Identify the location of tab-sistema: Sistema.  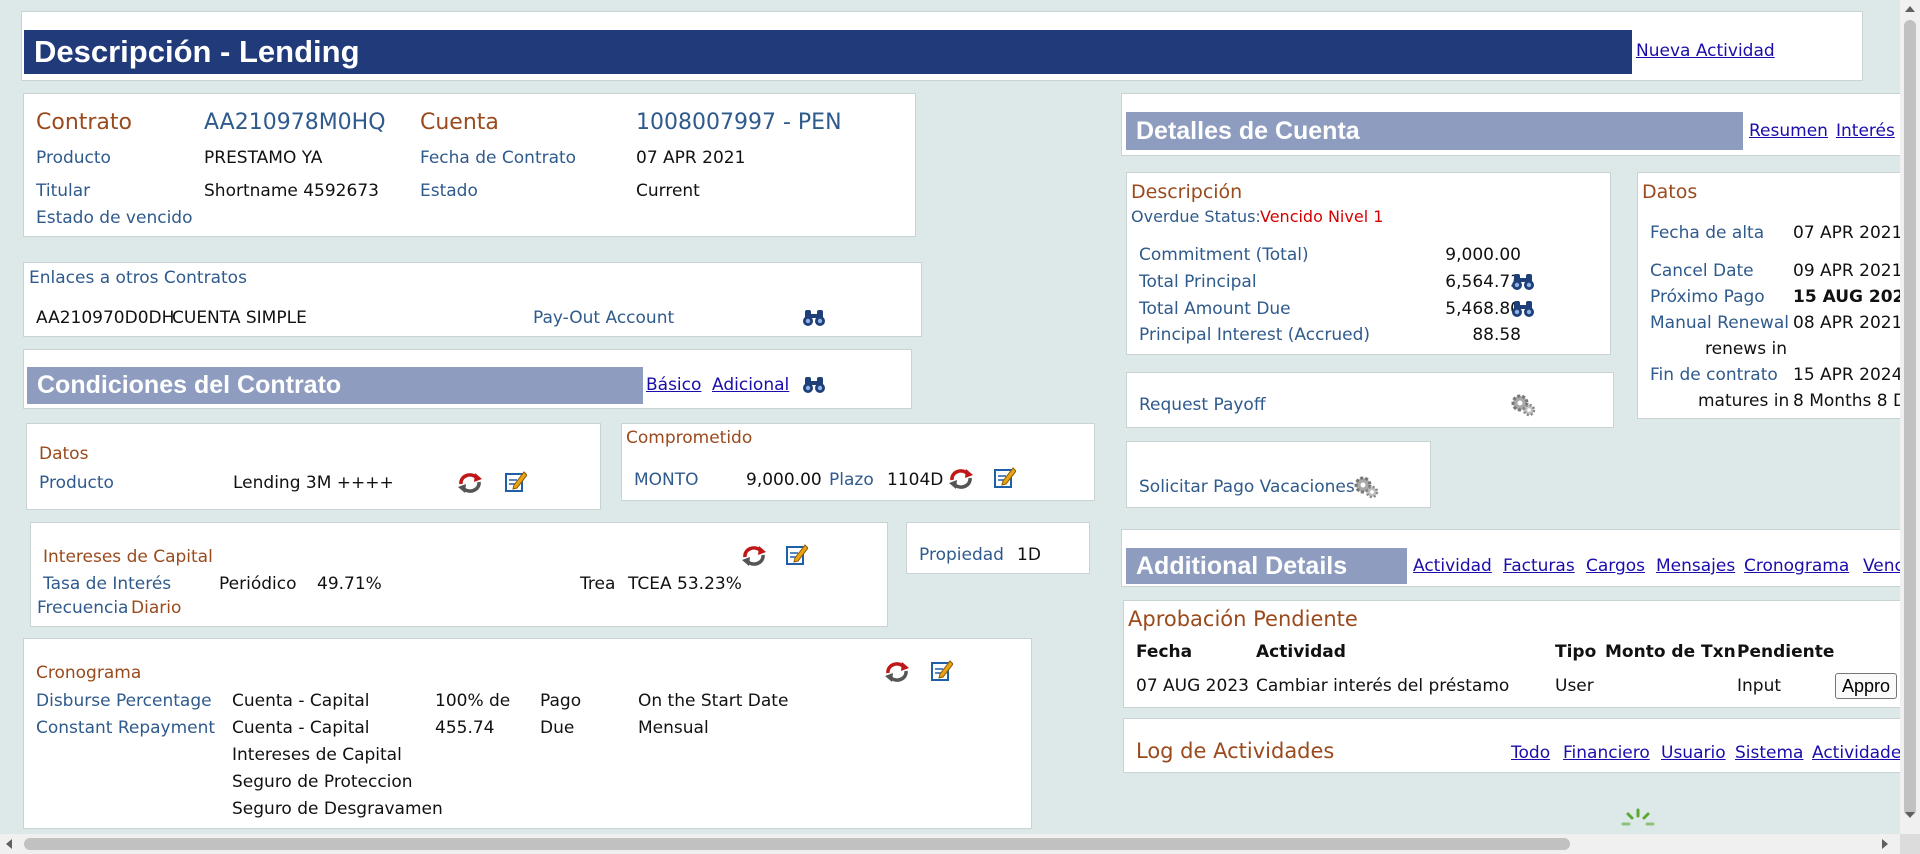
(1769, 753).